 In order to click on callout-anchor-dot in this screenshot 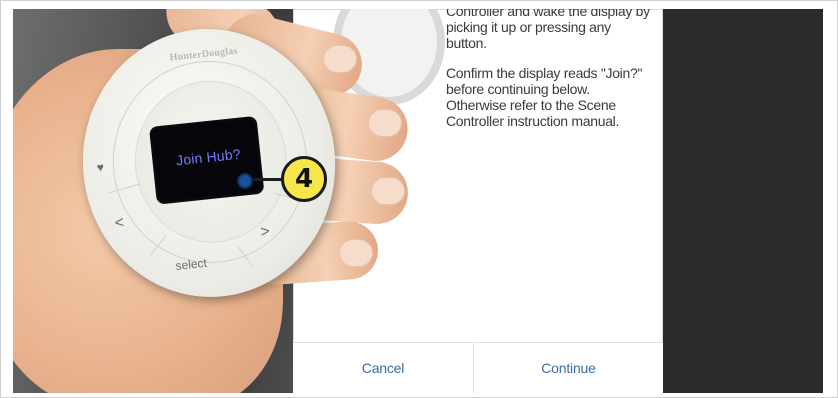, I will do `click(245, 181)`.